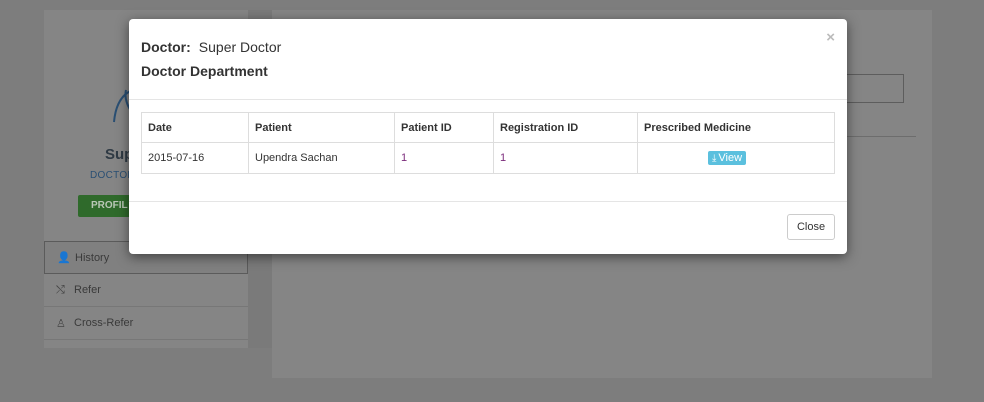  I want to click on side-menu-item-cross-refer: ♙ Cross-Refer, so click(146, 323).